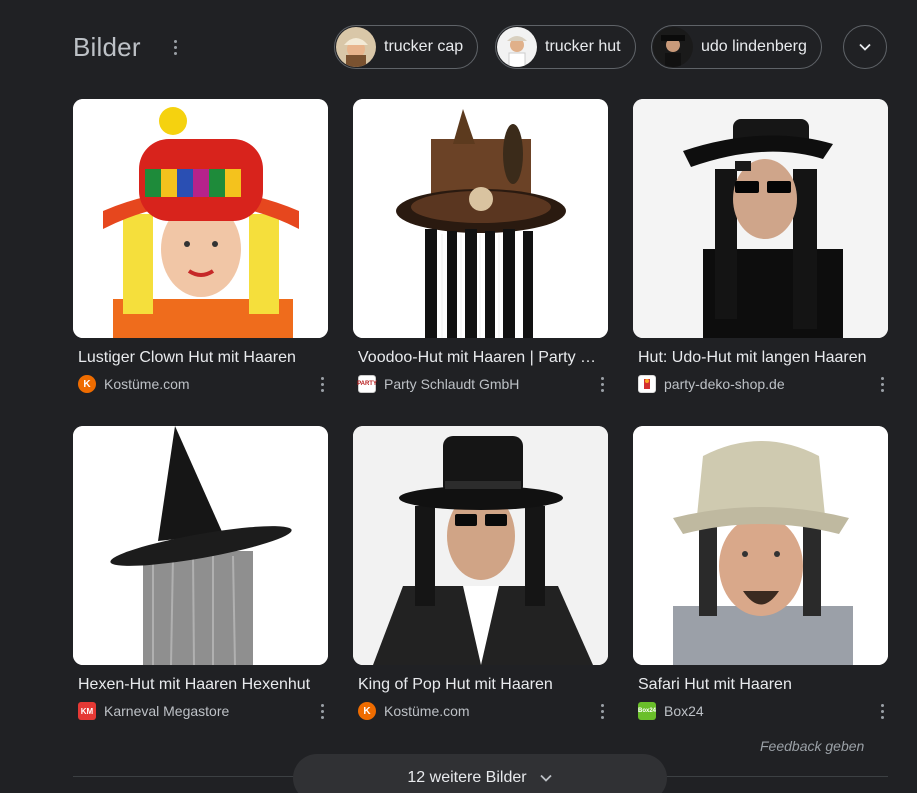 The width and height of the screenshot is (917, 793). What do you see at coordinates (724, 384) in the screenshot?
I see `source-name: party-deko-shop.de` at bounding box center [724, 384].